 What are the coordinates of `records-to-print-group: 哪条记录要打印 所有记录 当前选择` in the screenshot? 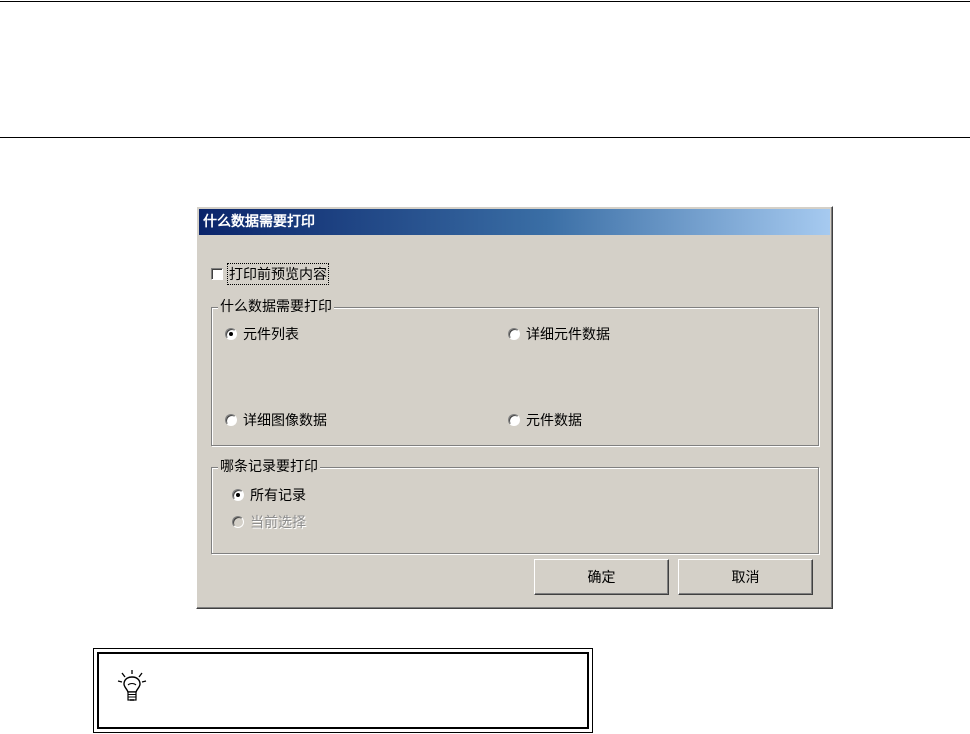 It's located at (515, 506).